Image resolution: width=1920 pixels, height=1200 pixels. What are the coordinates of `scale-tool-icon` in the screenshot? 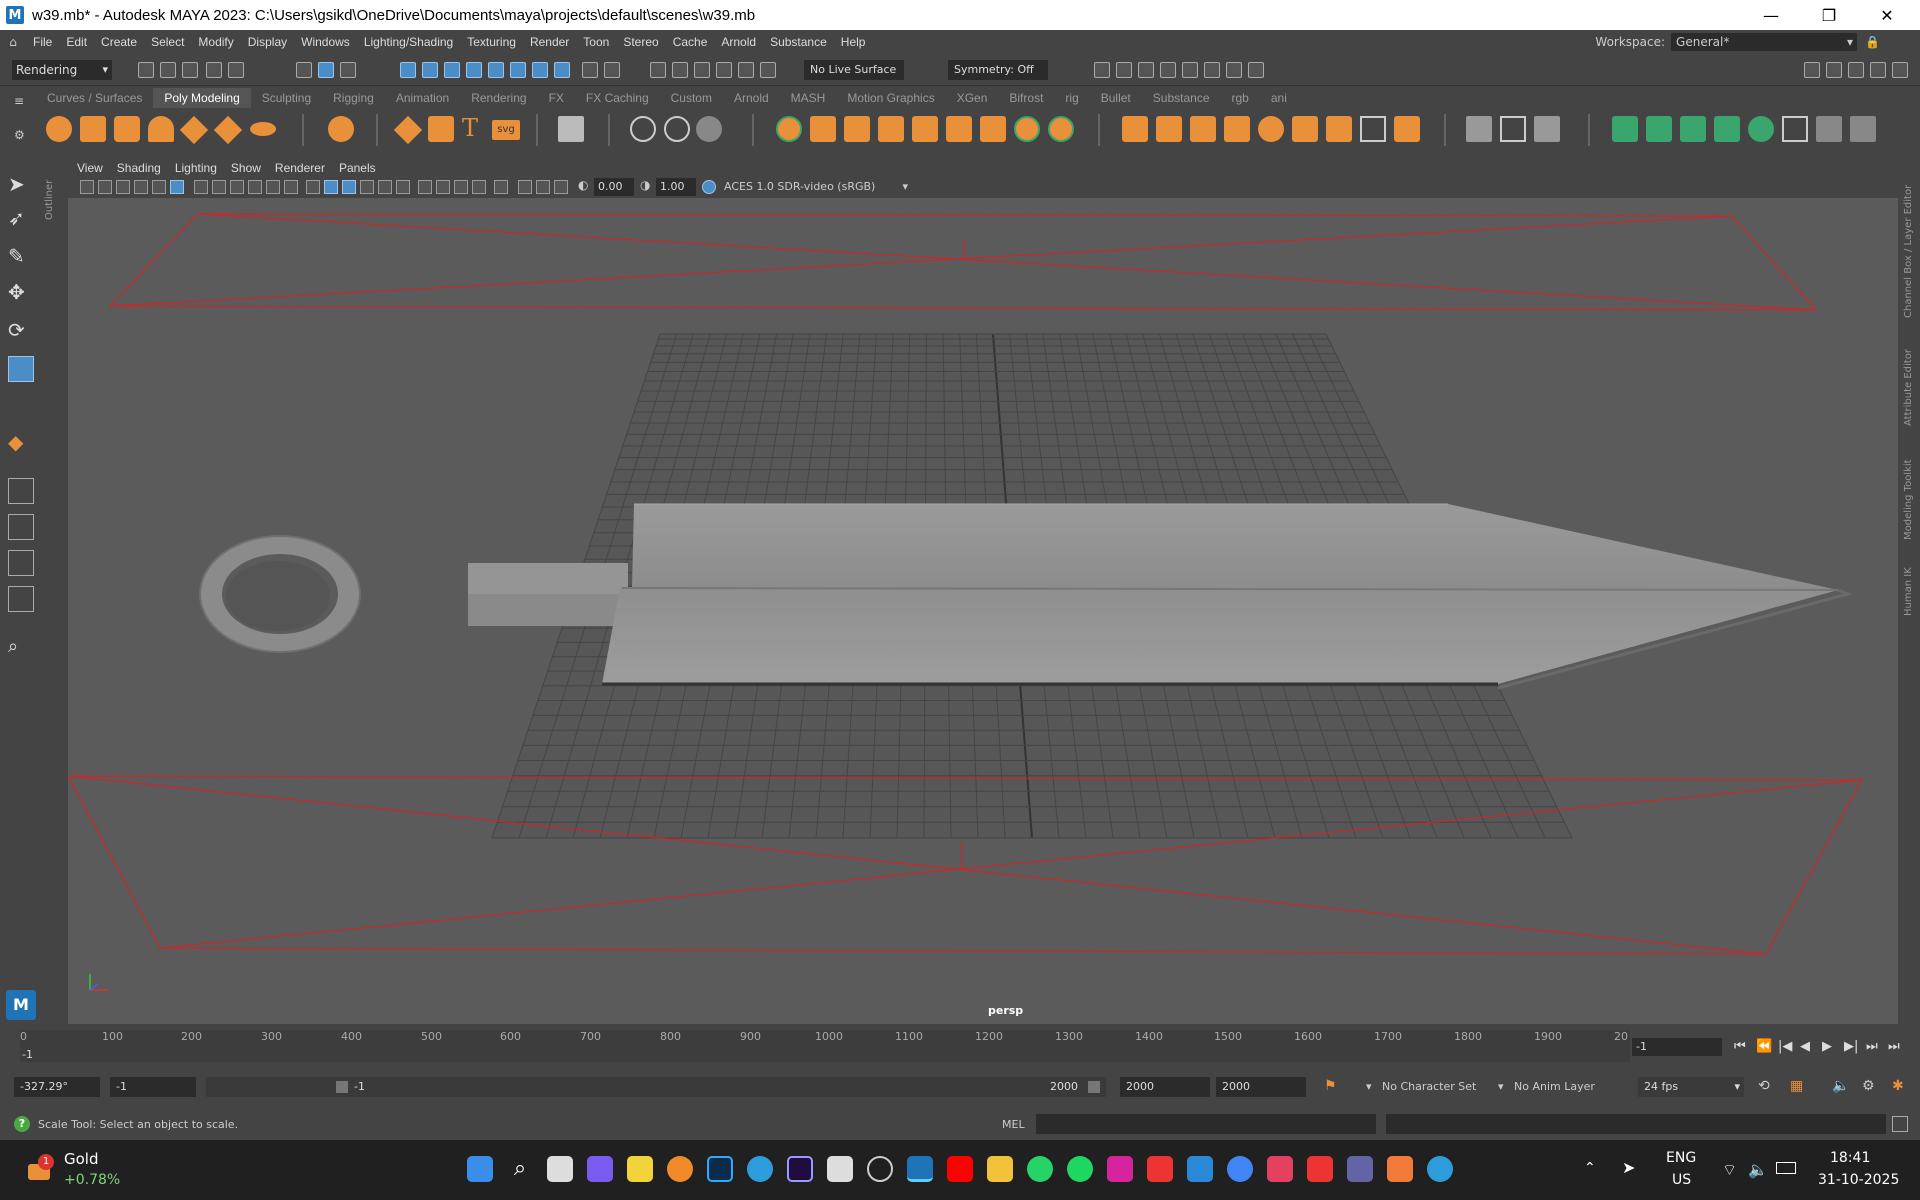 It's located at (21, 369).